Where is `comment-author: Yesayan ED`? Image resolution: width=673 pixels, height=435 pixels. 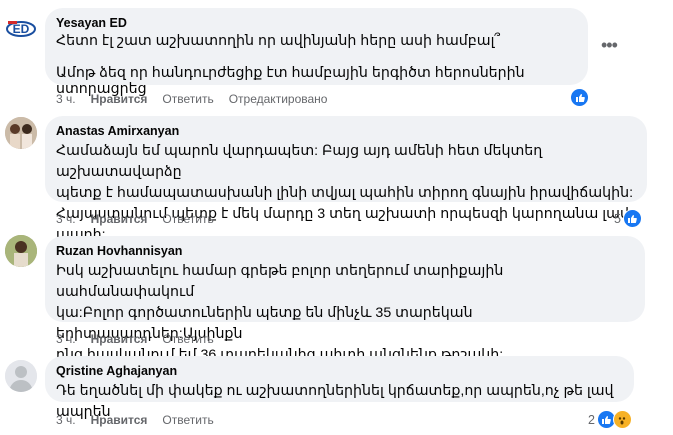
comment-author: Yesayan ED is located at coordinates (316, 23).